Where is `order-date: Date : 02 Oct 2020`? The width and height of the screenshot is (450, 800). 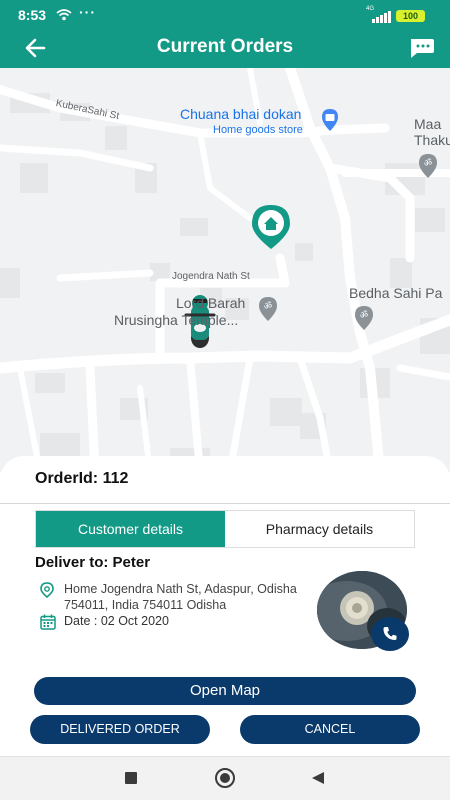 order-date: Date : 02 Oct 2020 is located at coordinates (116, 621).